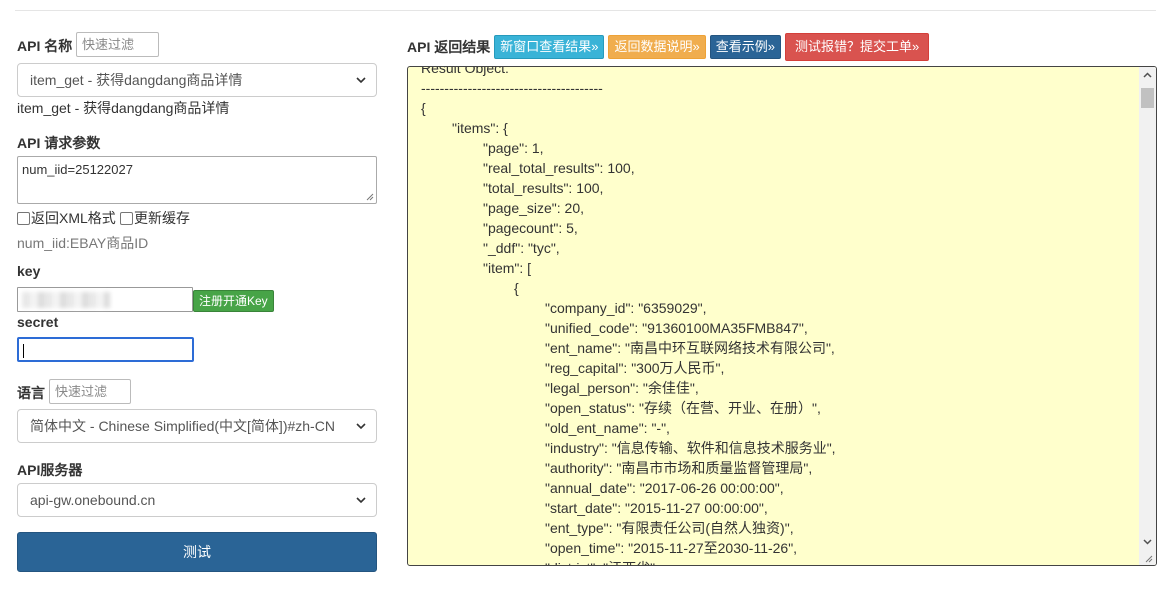  Describe the element at coordinates (664, 488) in the screenshot. I see `result-line: "annual_date": "2017-06-26 00:00:00",` at that location.